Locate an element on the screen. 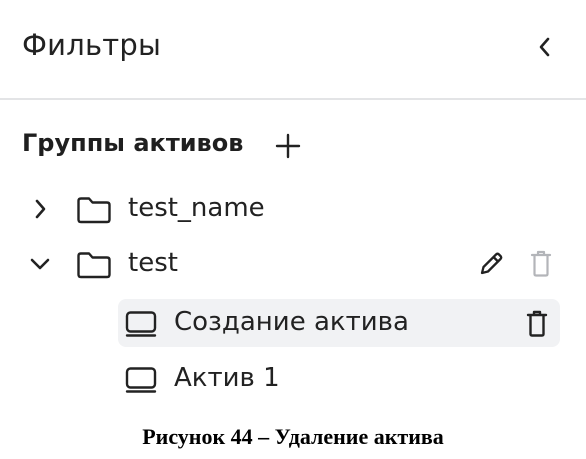  group-label: test is located at coordinates (153, 263).